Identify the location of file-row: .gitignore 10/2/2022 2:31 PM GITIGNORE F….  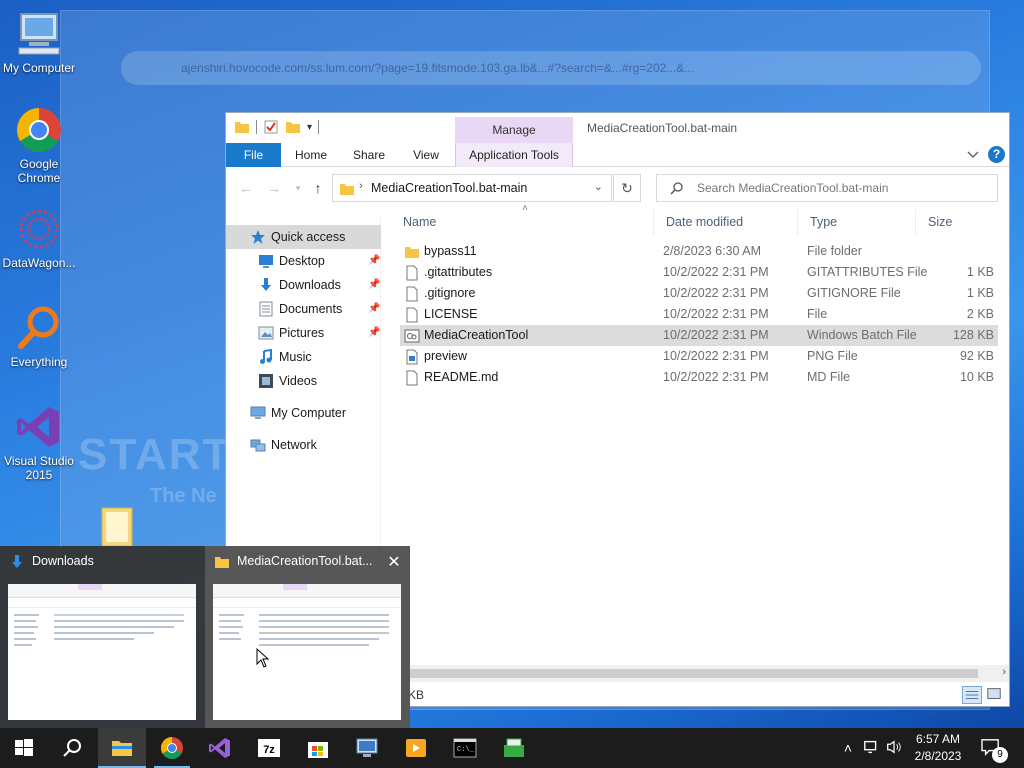
(699, 293).